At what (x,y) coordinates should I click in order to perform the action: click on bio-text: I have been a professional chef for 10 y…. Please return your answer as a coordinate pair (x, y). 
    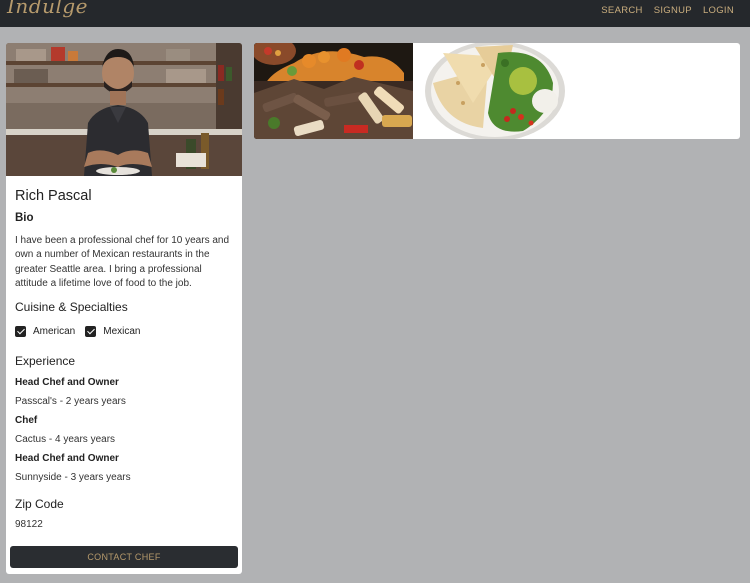
    Looking at the image, I should click on (122, 262).